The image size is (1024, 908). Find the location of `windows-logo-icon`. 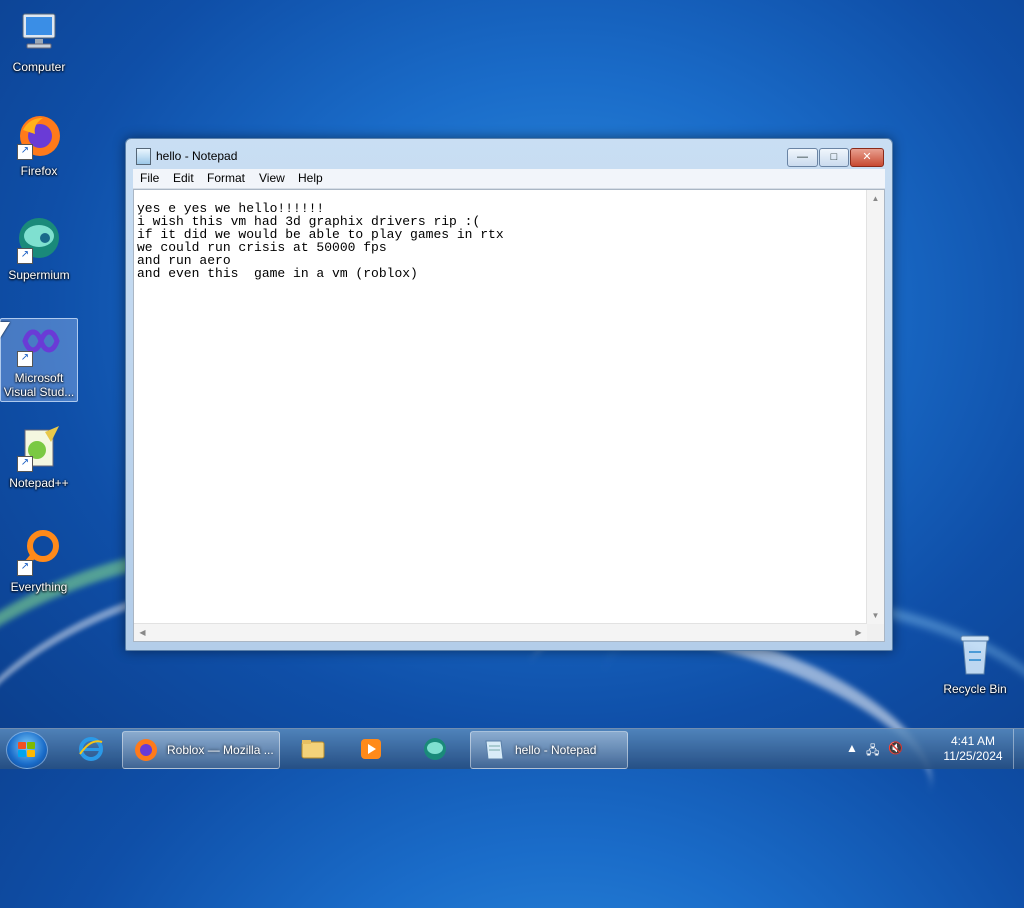

windows-logo-icon is located at coordinates (27, 750).